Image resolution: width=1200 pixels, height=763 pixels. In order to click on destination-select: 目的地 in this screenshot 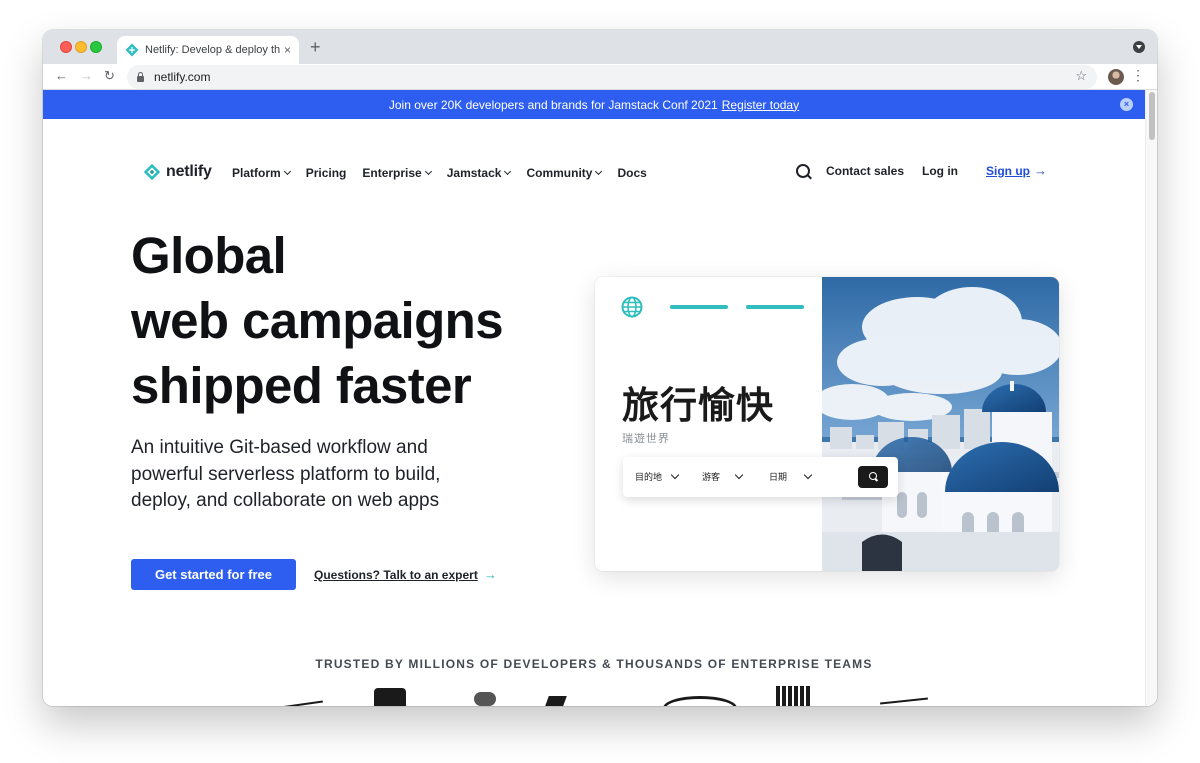, I will do `click(657, 476)`.